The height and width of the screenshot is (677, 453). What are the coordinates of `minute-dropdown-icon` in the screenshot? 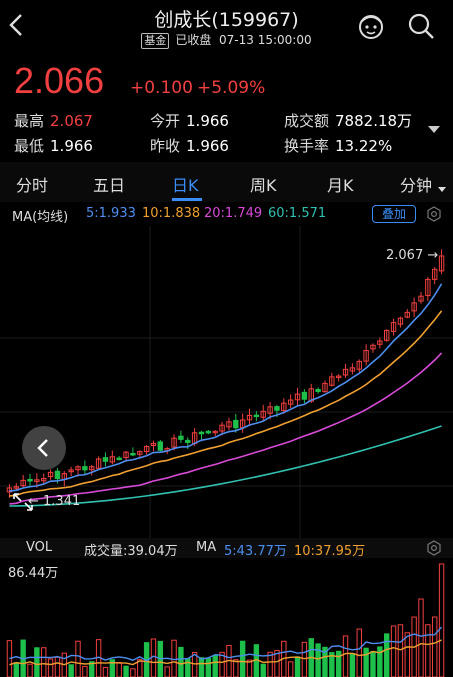 It's located at (442, 189).